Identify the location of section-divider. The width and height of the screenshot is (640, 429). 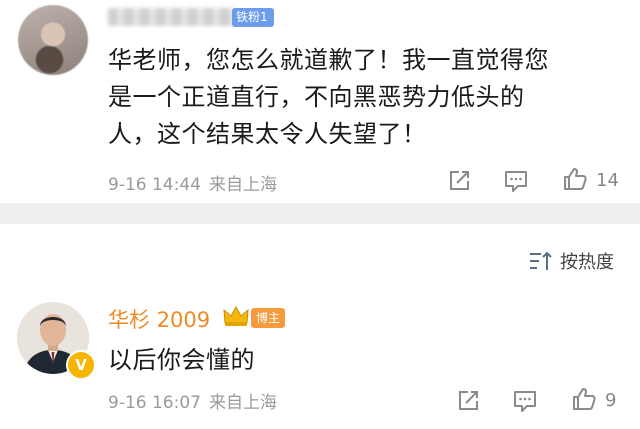
(320, 213).